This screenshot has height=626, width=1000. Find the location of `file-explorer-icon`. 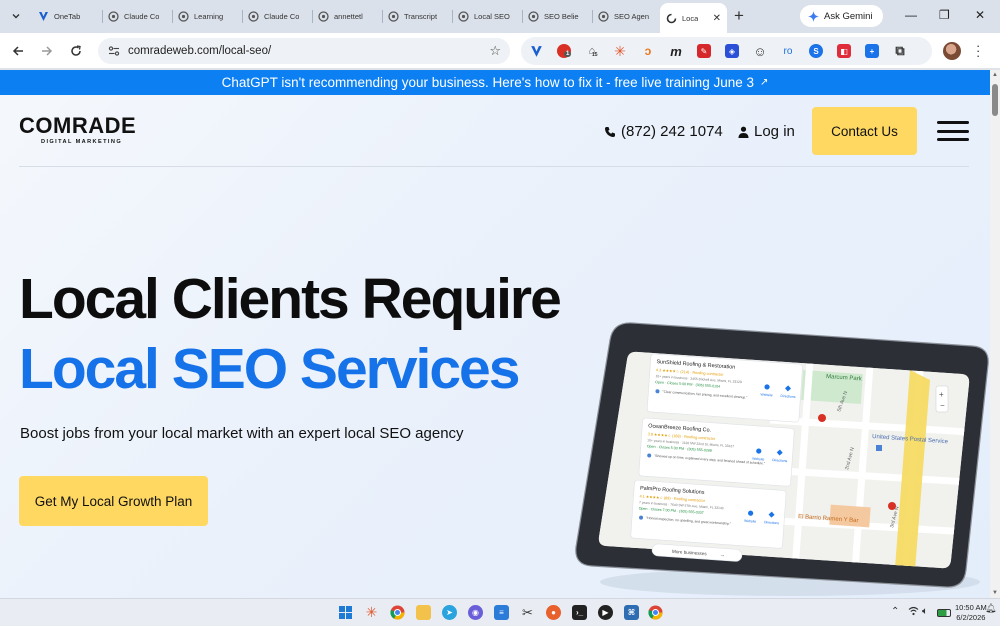

file-explorer-icon is located at coordinates (423, 612).